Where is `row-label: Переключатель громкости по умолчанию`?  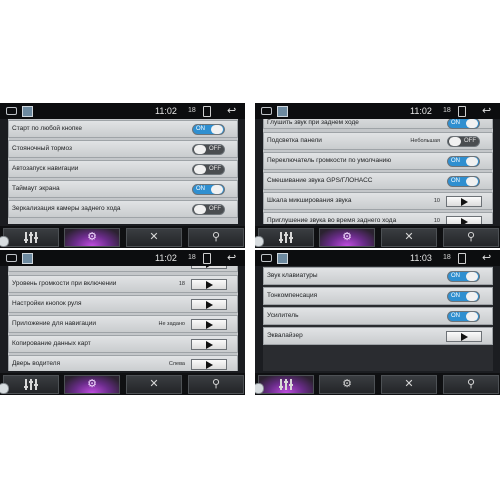 row-label: Переключатель громкости по умолчанию is located at coordinates (329, 160).